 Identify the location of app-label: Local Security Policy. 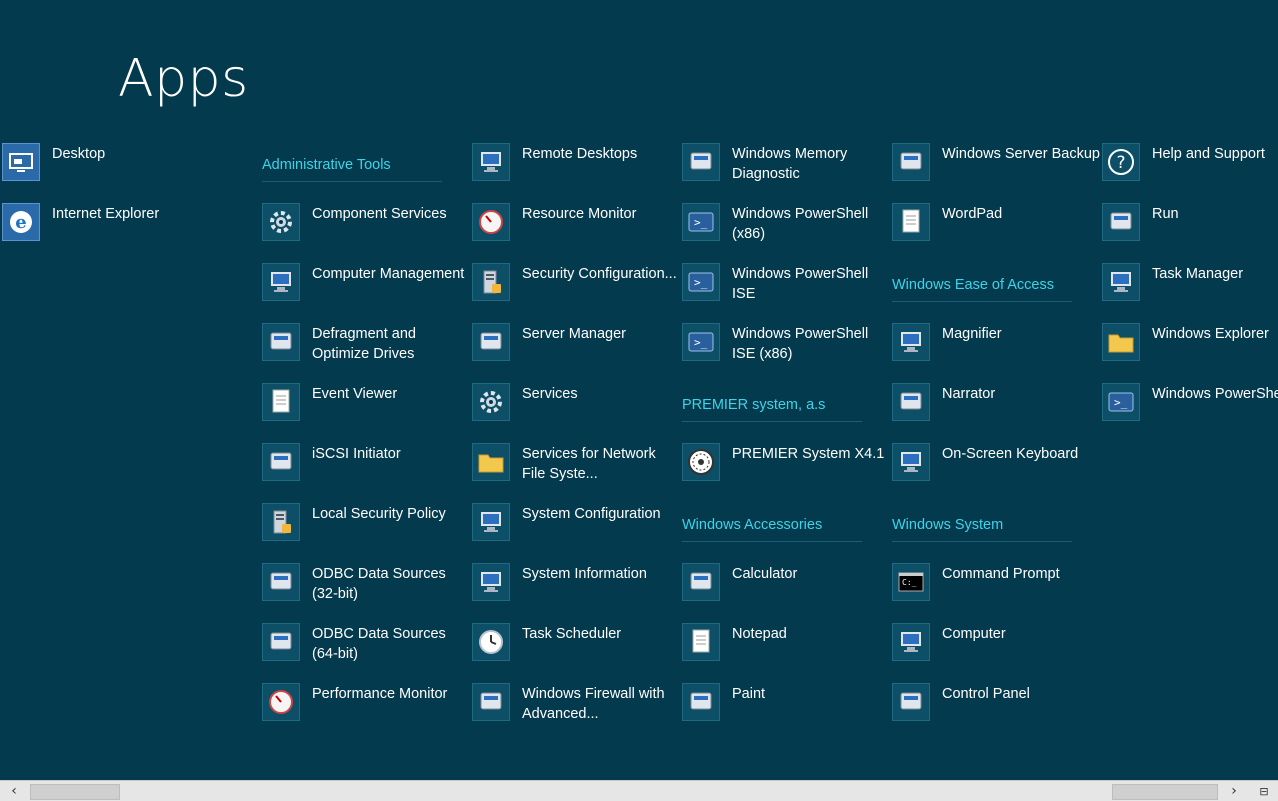
(379, 514).